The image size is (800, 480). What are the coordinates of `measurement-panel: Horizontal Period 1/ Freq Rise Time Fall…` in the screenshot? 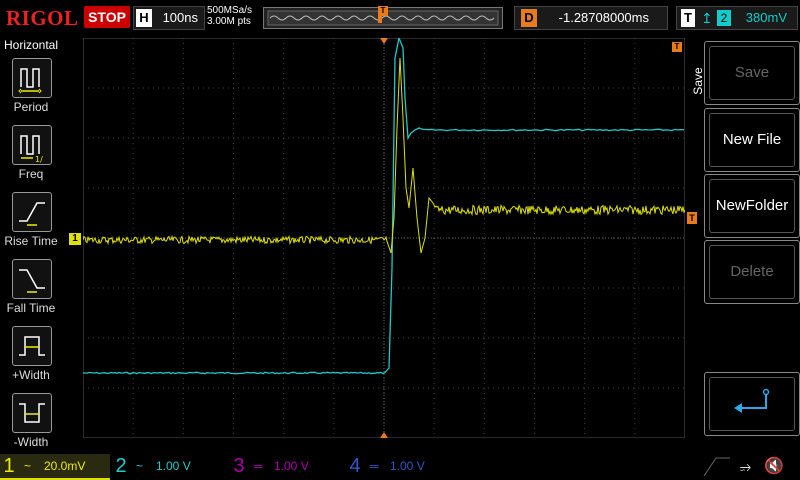 It's located at (31, 245).